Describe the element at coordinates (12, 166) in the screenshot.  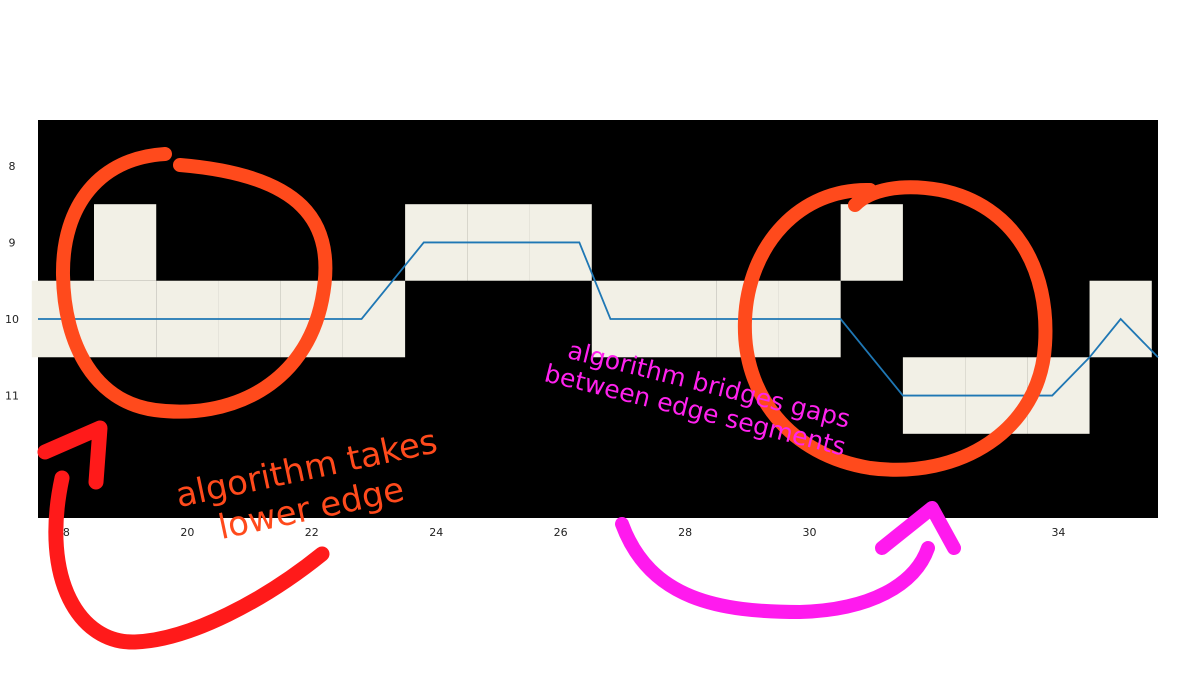
I see `y-tick-label: 8` at that location.